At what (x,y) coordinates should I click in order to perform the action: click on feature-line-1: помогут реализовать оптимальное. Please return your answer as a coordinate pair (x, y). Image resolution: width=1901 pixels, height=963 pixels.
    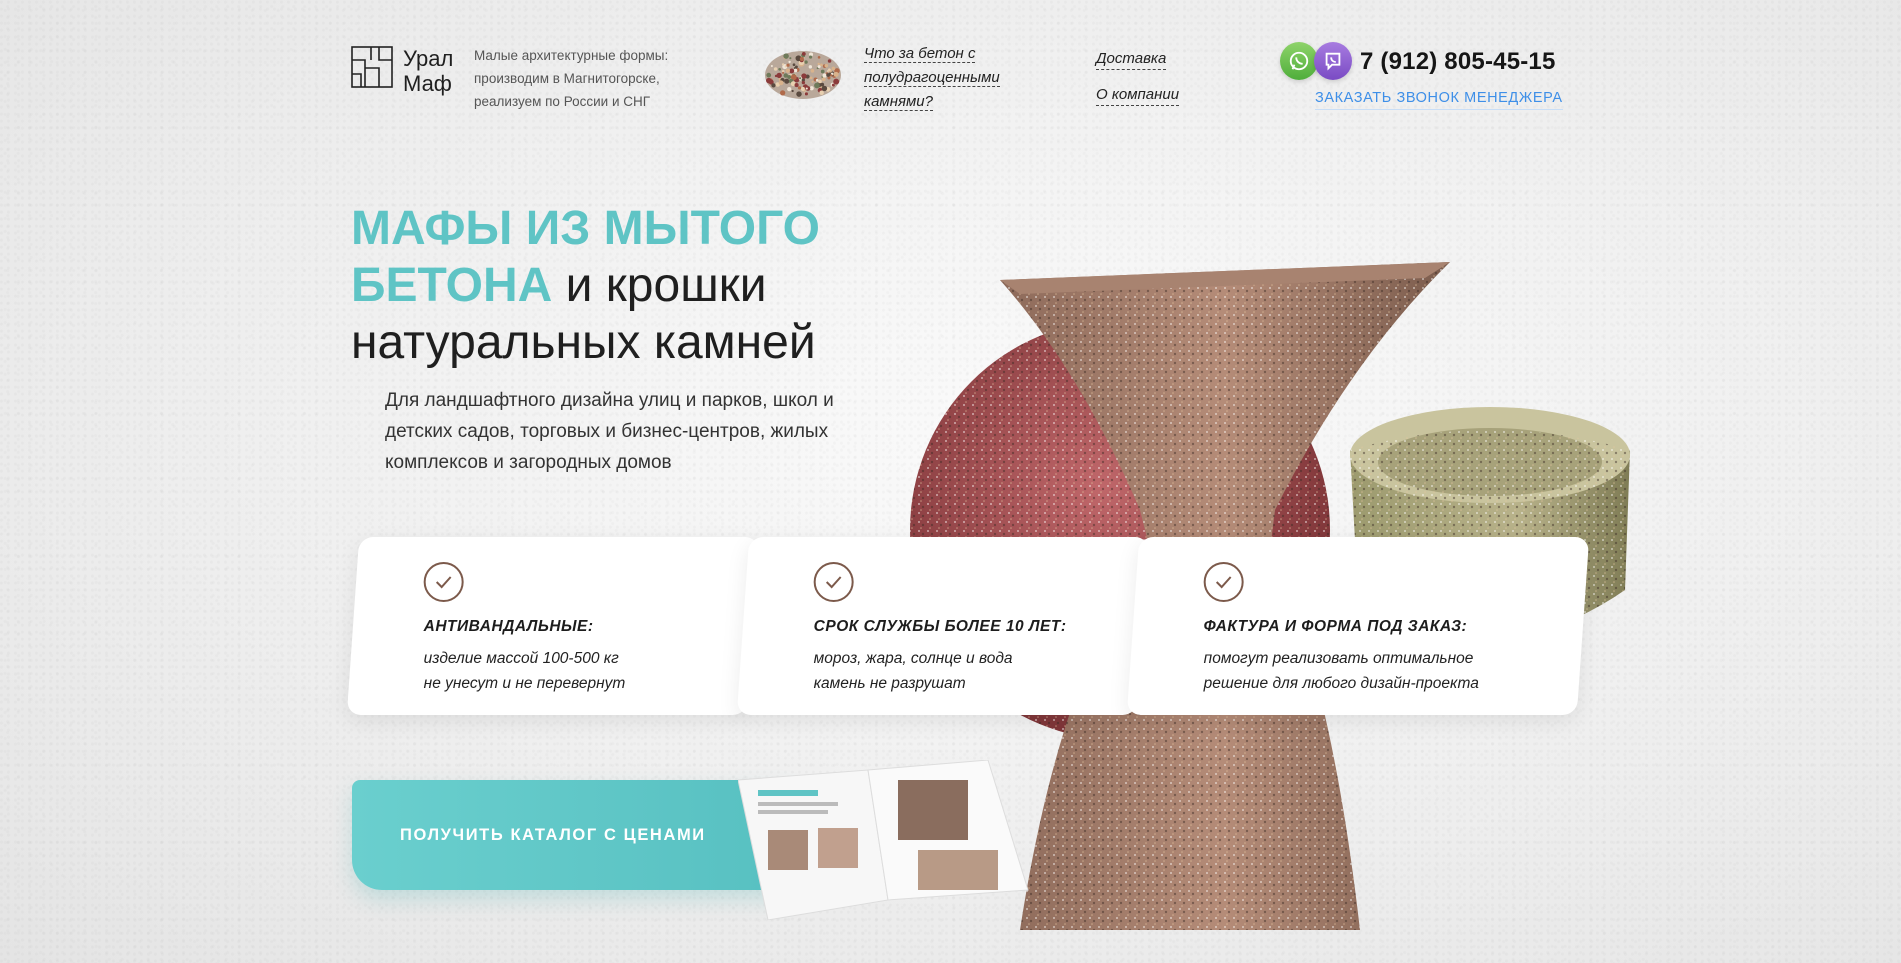
    Looking at the image, I should click on (1338, 658).